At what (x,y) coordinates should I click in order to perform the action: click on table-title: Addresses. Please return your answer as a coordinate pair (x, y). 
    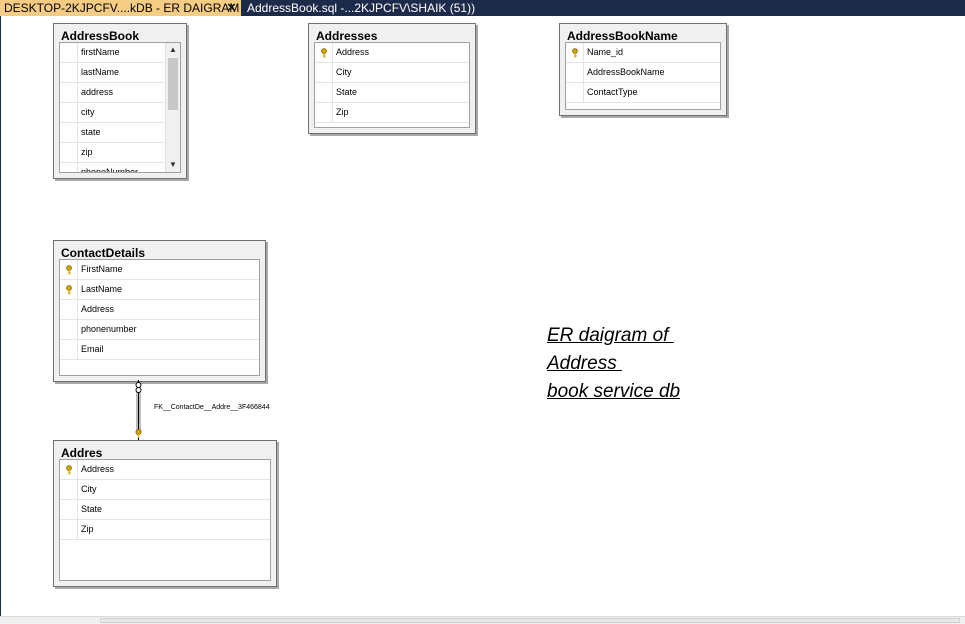
    Looking at the image, I should click on (347, 36).